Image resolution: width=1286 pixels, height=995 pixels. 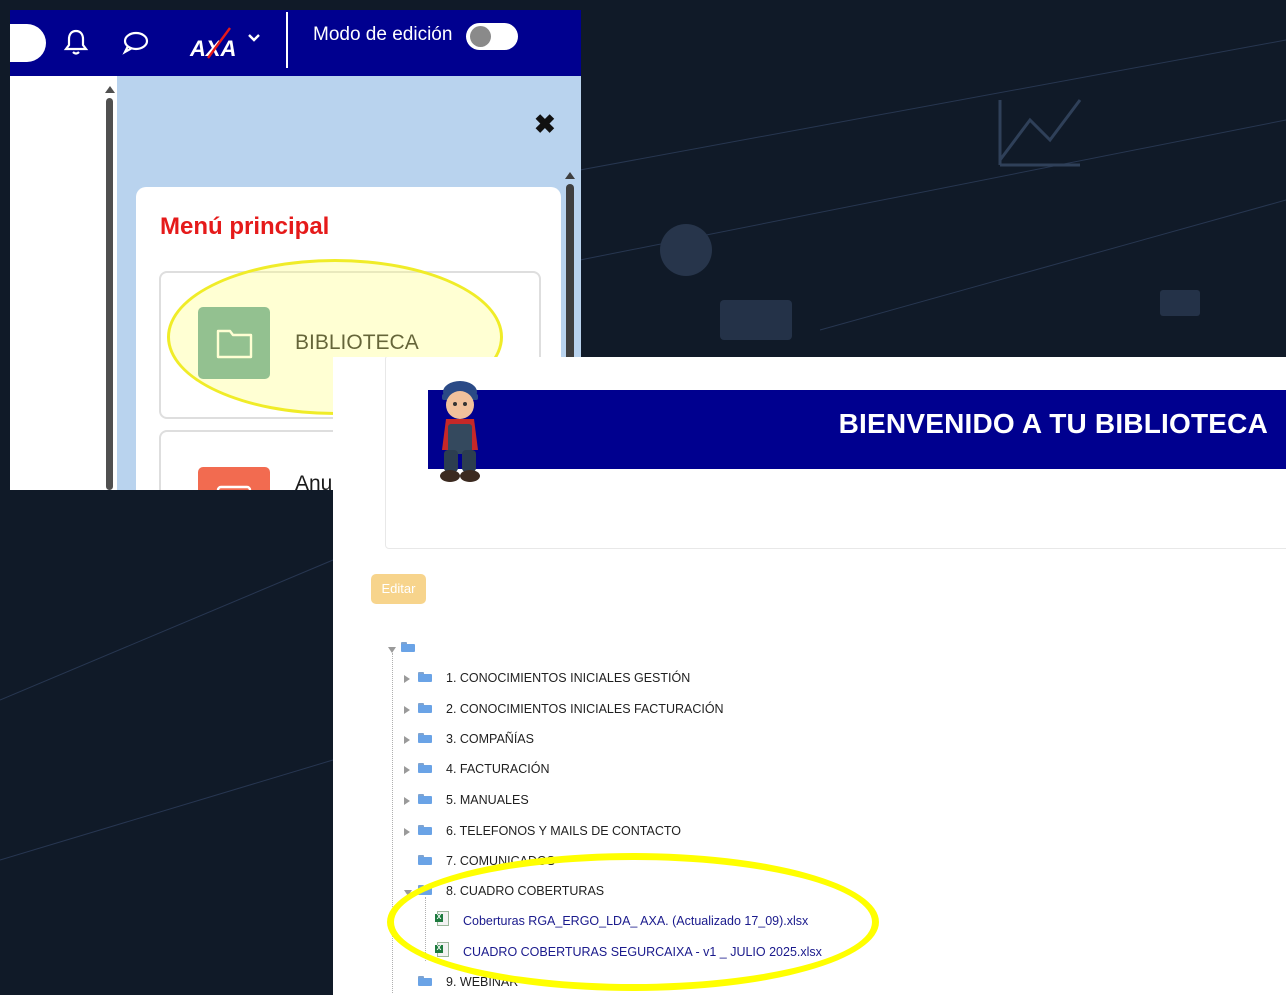 I want to click on edit-mode-label: Modo de edición, so click(x=383, y=34).